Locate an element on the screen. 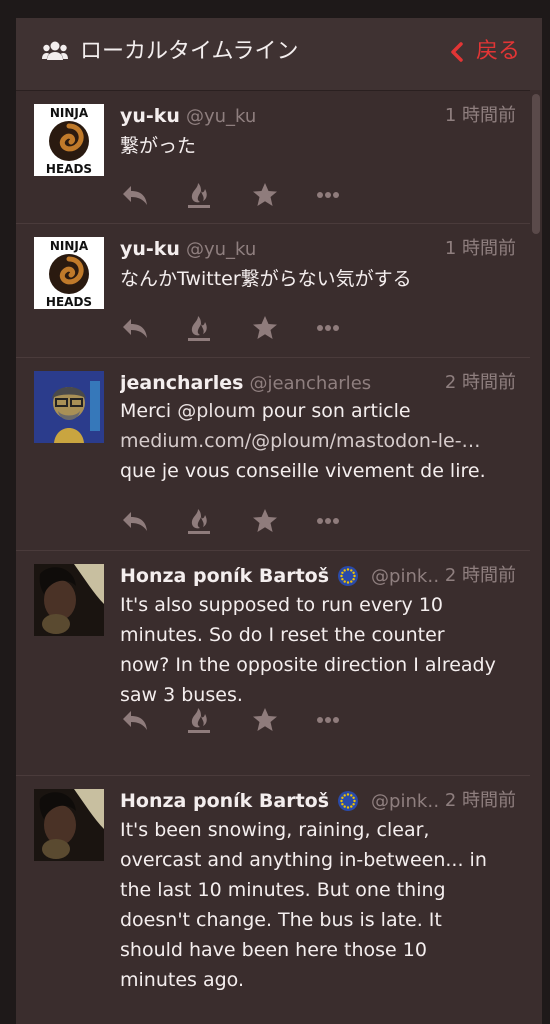 The image size is (550, 1024). column-header: ローカルタイムライン 戻る is located at coordinates (279, 54).